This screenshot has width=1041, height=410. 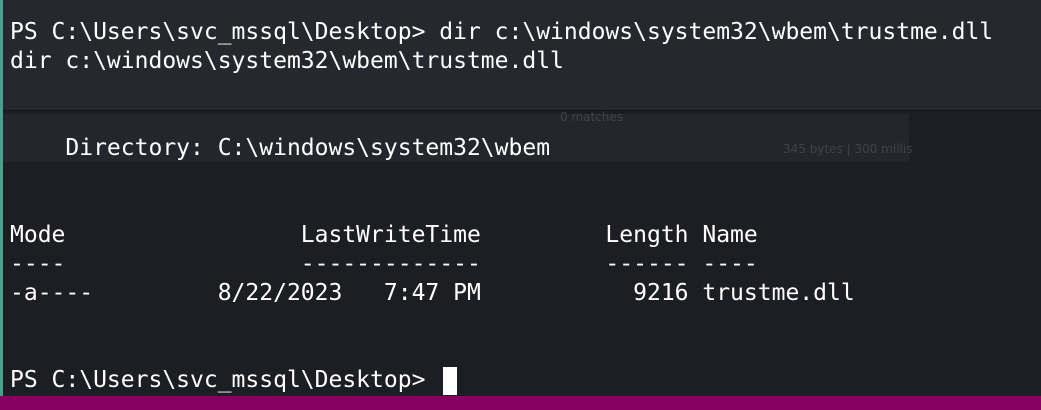 What do you see at coordinates (287, 61) in the screenshot?
I see `command-echo-line: dir c:\windows\system32\wbem\trustme.dll` at bounding box center [287, 61].